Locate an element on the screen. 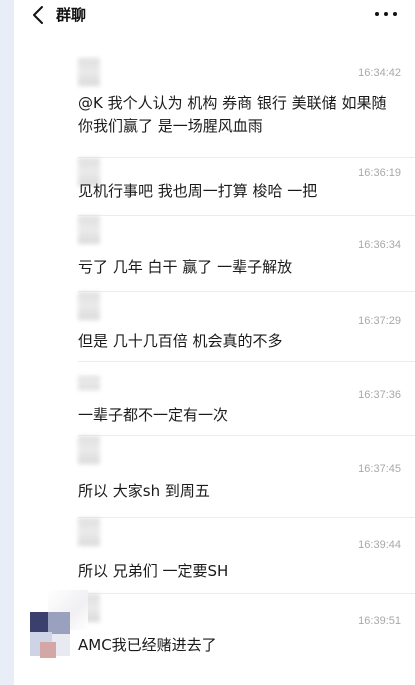 The width and height of the screenshot is (415, 685). message-text: @K 我个人认为 机构 券商 银行 美联储 如果随你我们赢了 是一场腥风血雨 is located at coordinates (232, 114).